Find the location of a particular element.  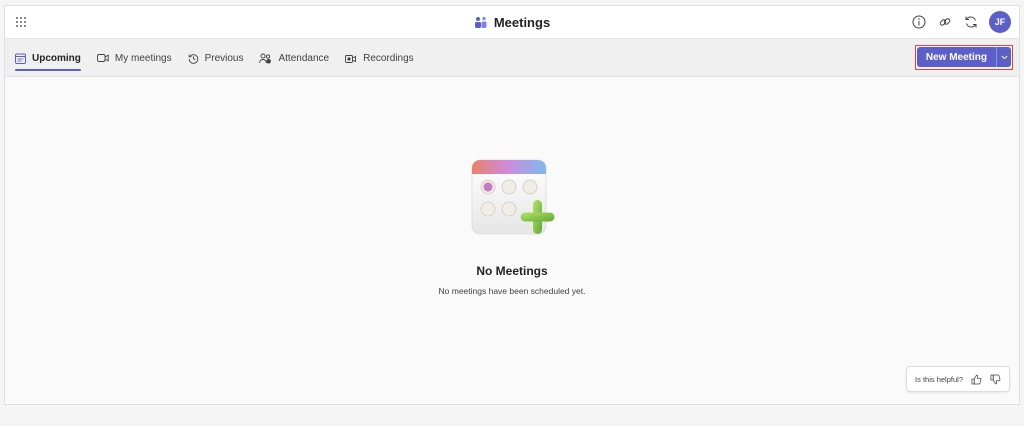

people-icon is located at coordinates (265, 58).